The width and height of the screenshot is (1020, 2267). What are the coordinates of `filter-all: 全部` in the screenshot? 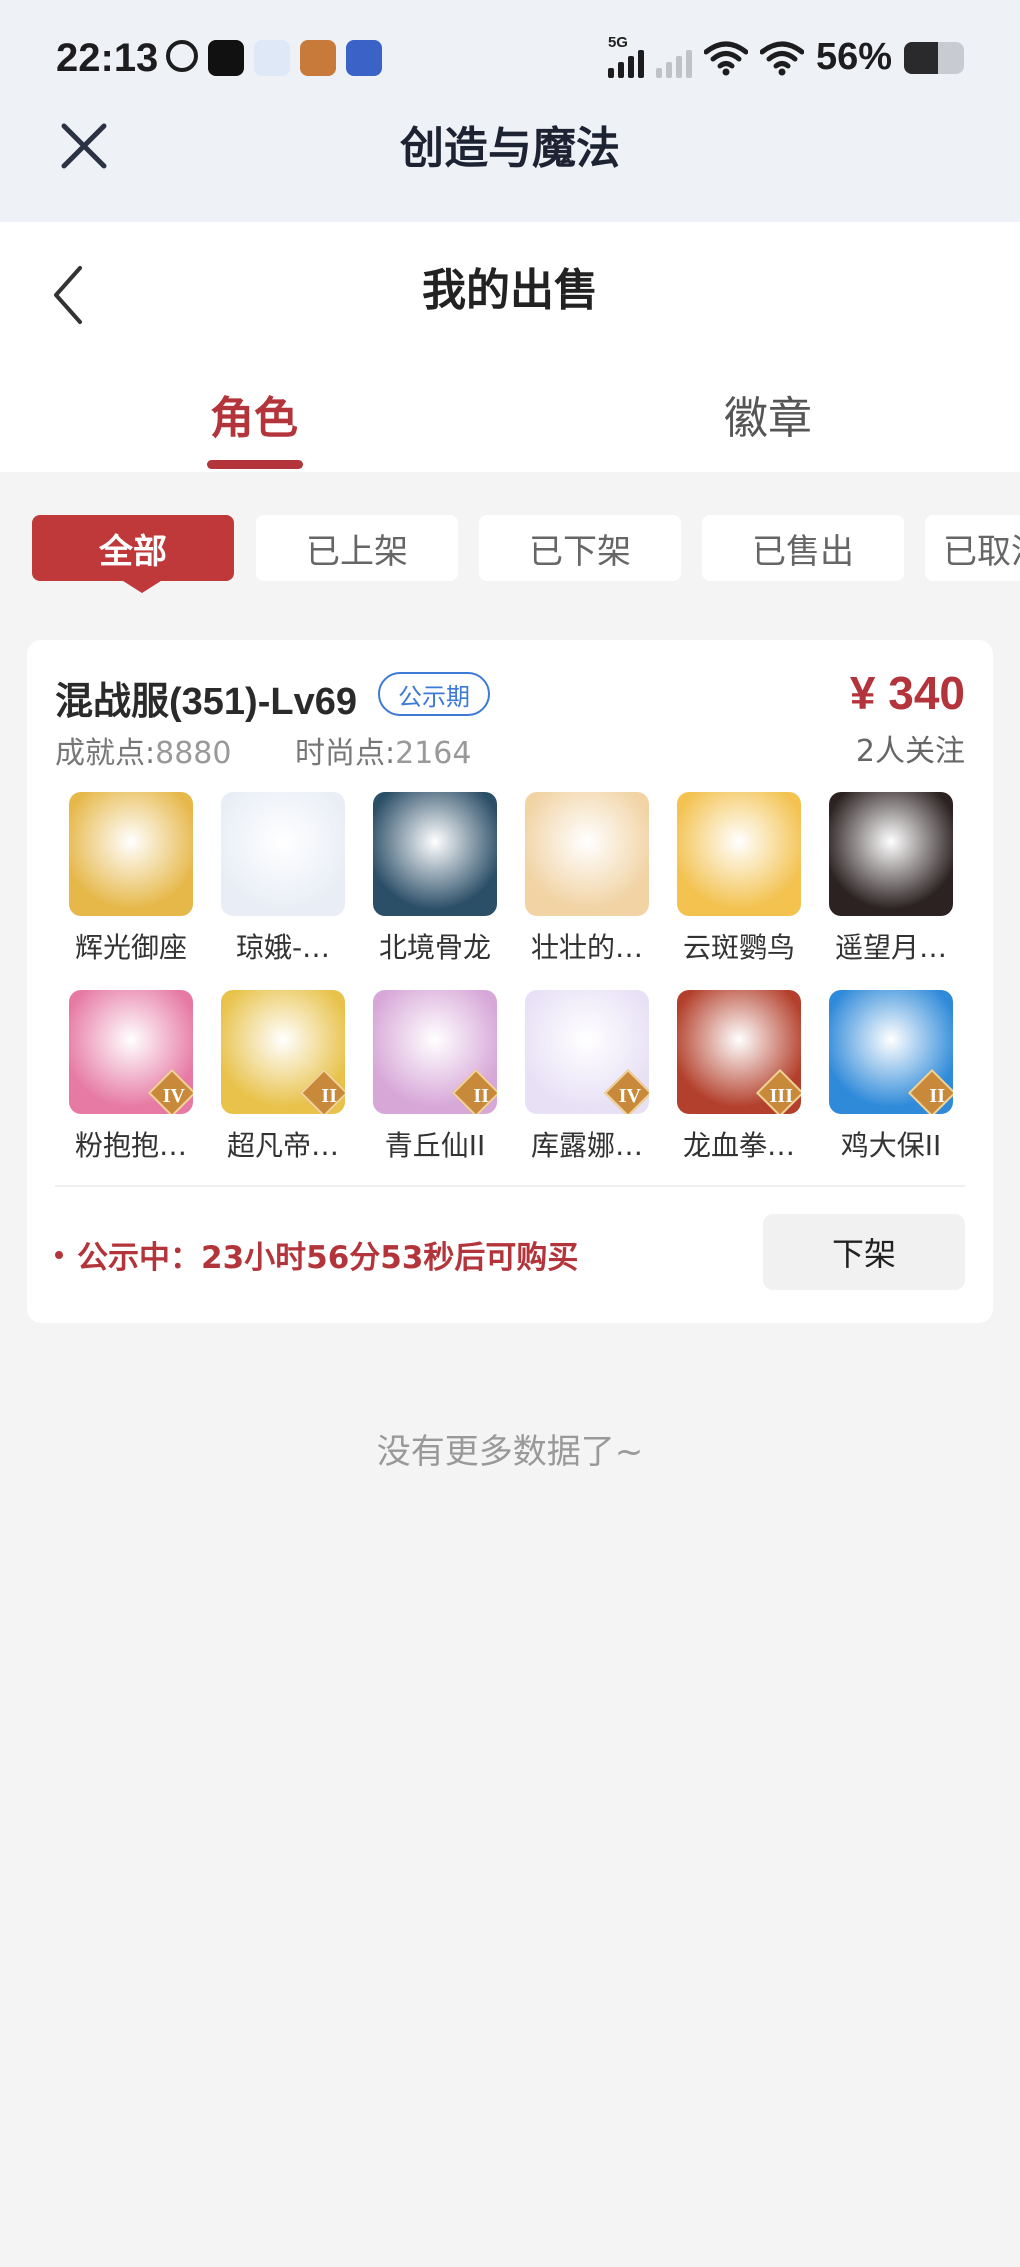 It's located at (133, 548).